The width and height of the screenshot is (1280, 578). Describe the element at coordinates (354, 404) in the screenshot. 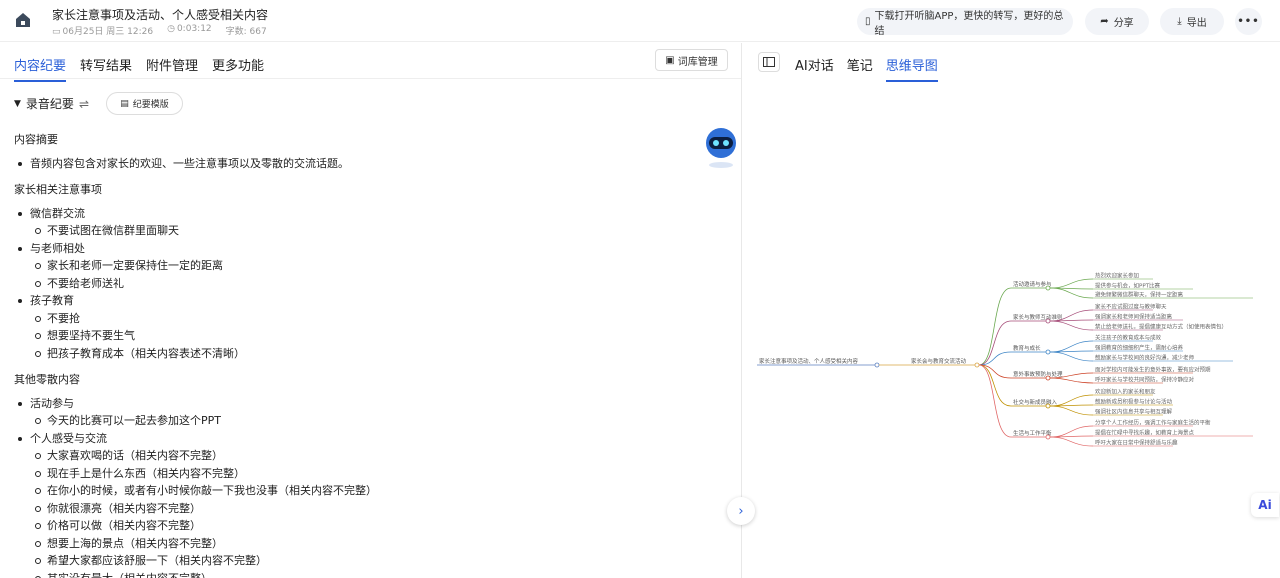

I see `list-item: 活动参与` at that location.